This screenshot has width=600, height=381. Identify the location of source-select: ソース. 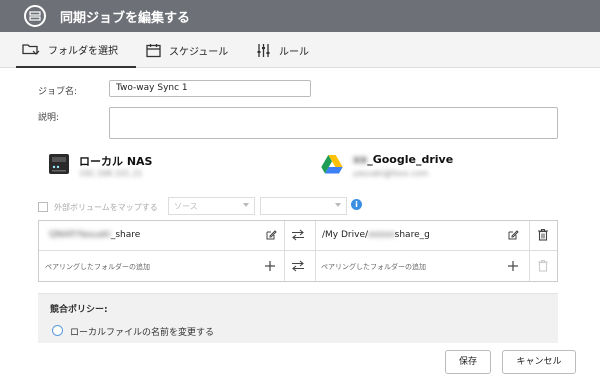
(211, 206).